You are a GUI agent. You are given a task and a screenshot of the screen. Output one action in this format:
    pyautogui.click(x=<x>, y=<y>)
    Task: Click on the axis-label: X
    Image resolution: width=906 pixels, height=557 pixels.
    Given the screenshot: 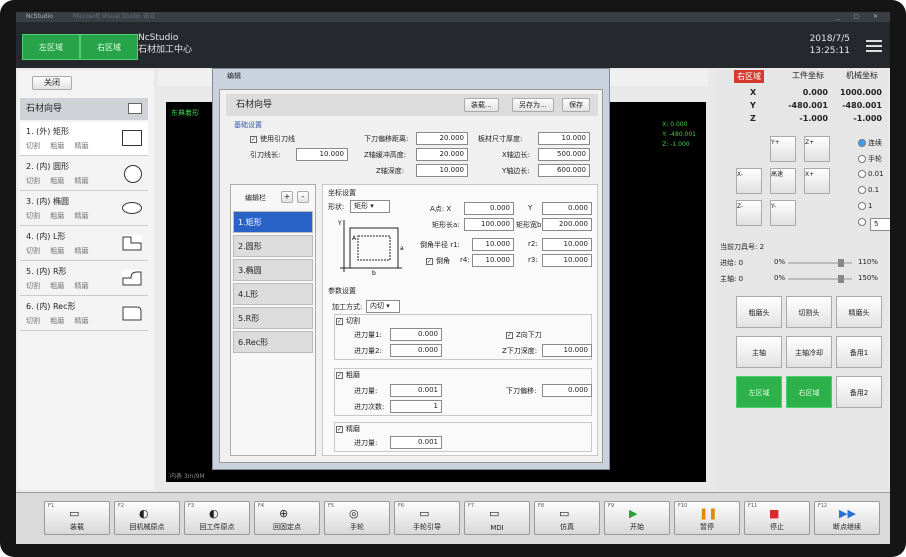 What is the action you would take?
    pyautogui.click(x=753, y=92)
    